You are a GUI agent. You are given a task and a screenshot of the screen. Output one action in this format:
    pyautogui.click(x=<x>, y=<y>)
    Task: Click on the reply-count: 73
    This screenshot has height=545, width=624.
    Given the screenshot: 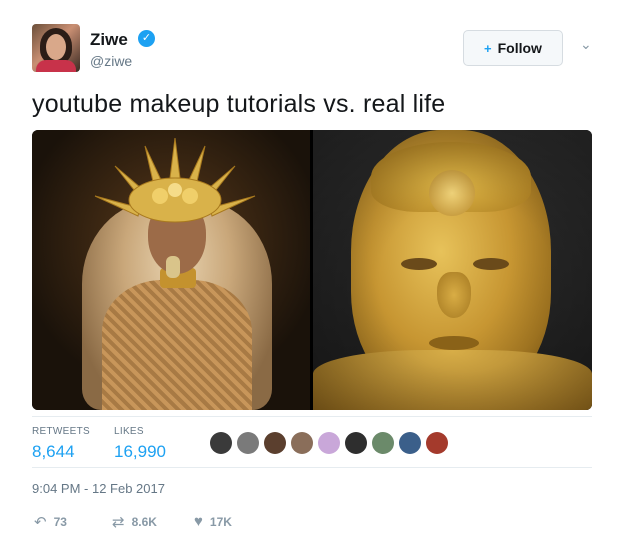 What is the action you would take?
    pyautogui.click(x=60, y=522)
    